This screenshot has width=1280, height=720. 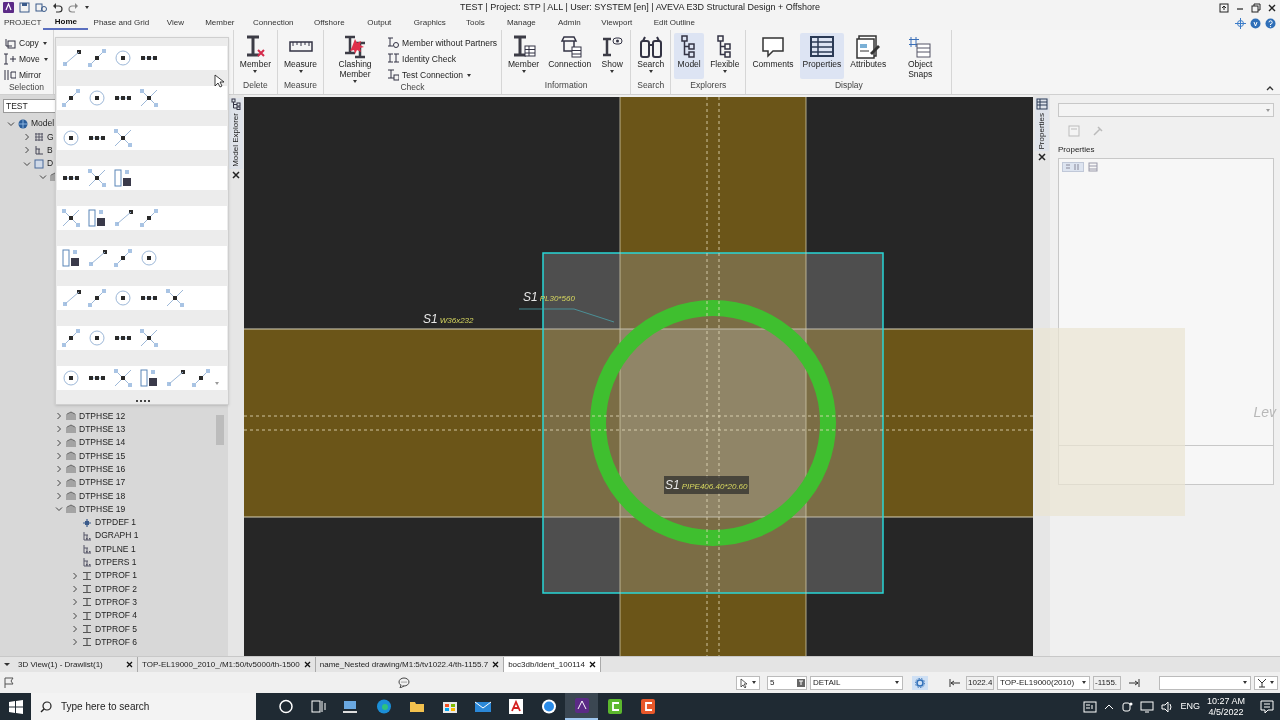 What do you see at coordinates (273, 23) in the screenshot?
I see `menu-tab: Connection` at bounding box center [273, 23].